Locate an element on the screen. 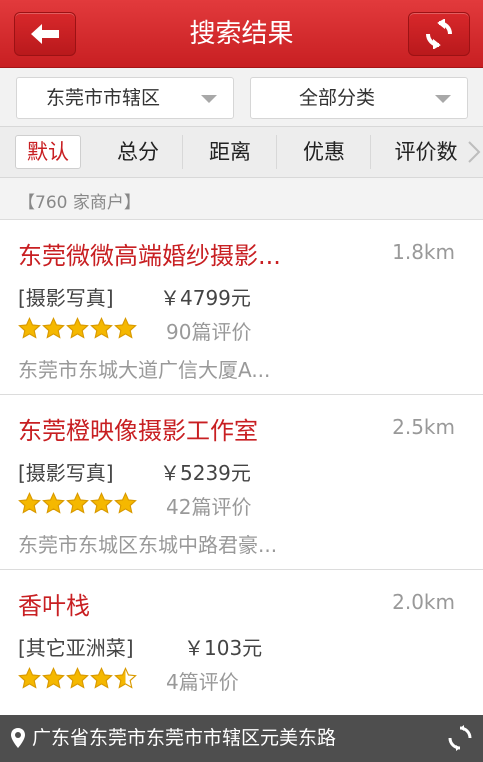  shop-name: 东莞橙映像摄影工作室 is located at coordinates (138, 428).